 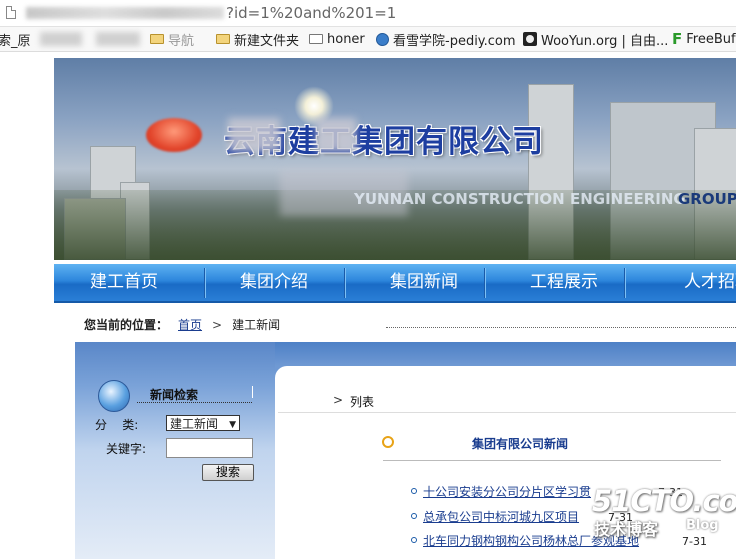 What do you see at coordinates (552, 460) in the screenshot?
I see `news-section-divider` at bounding box center [552, 460].